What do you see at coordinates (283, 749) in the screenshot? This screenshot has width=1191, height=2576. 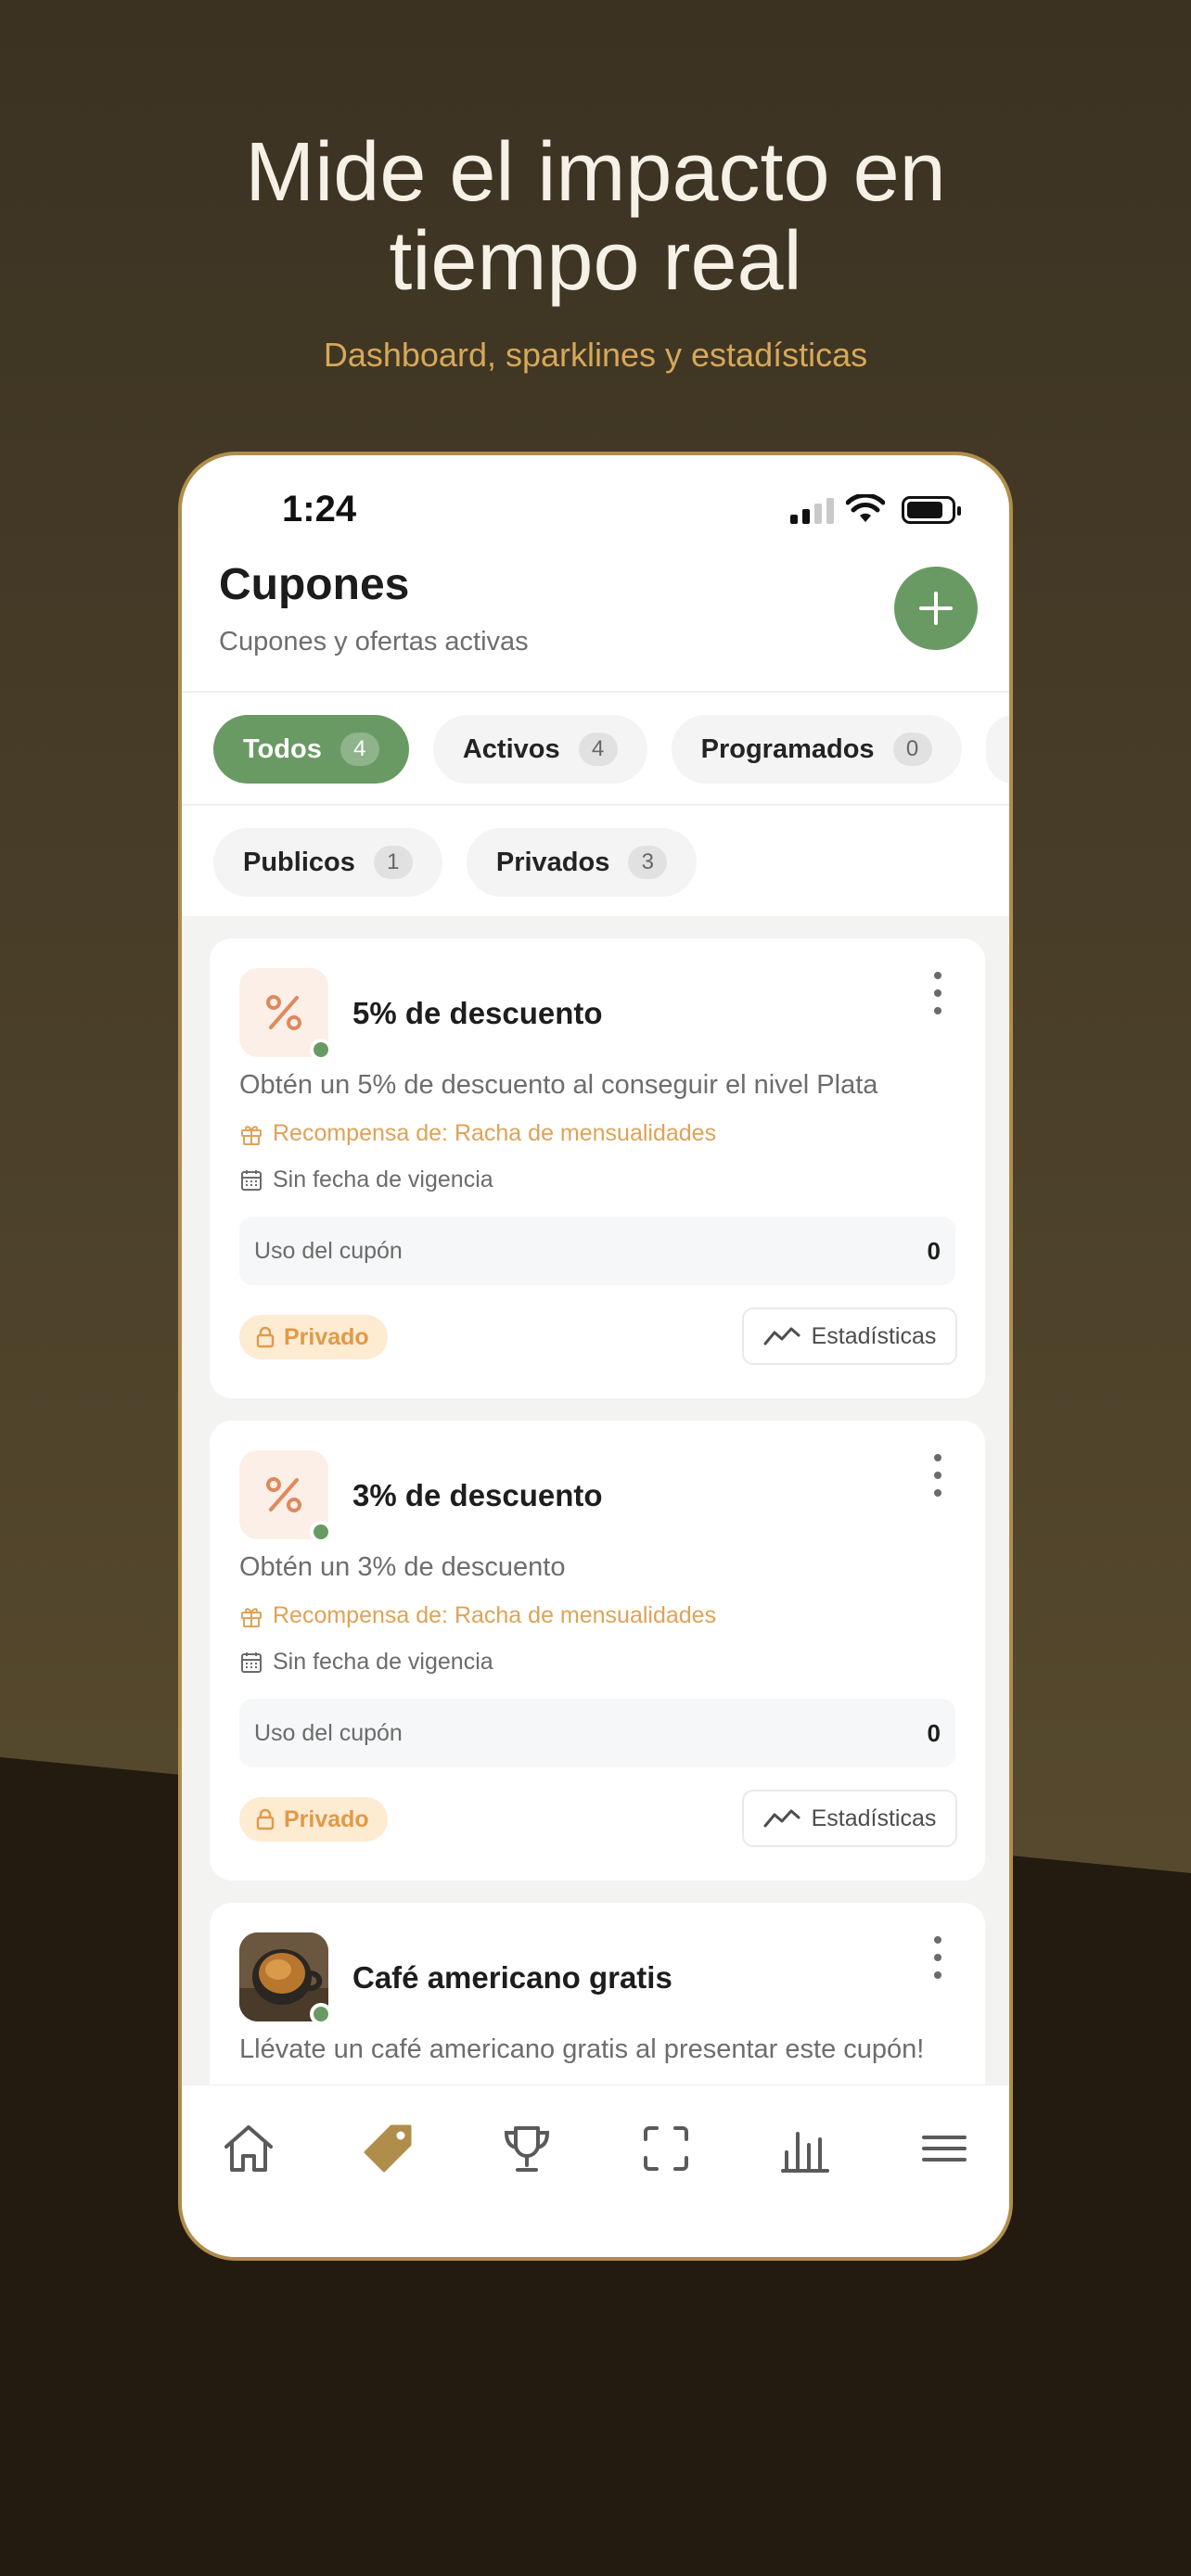 I see `chip-label: Todos` at bounding box center [283, 749].